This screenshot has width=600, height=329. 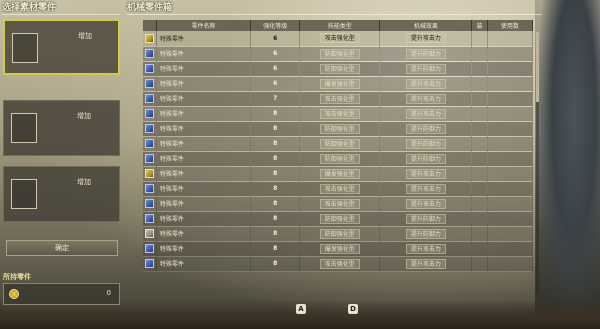 What do you see at coordinates (510, 25) in the screenshot?
I see `header-used: 使用数` at bounding box center [510, 25].